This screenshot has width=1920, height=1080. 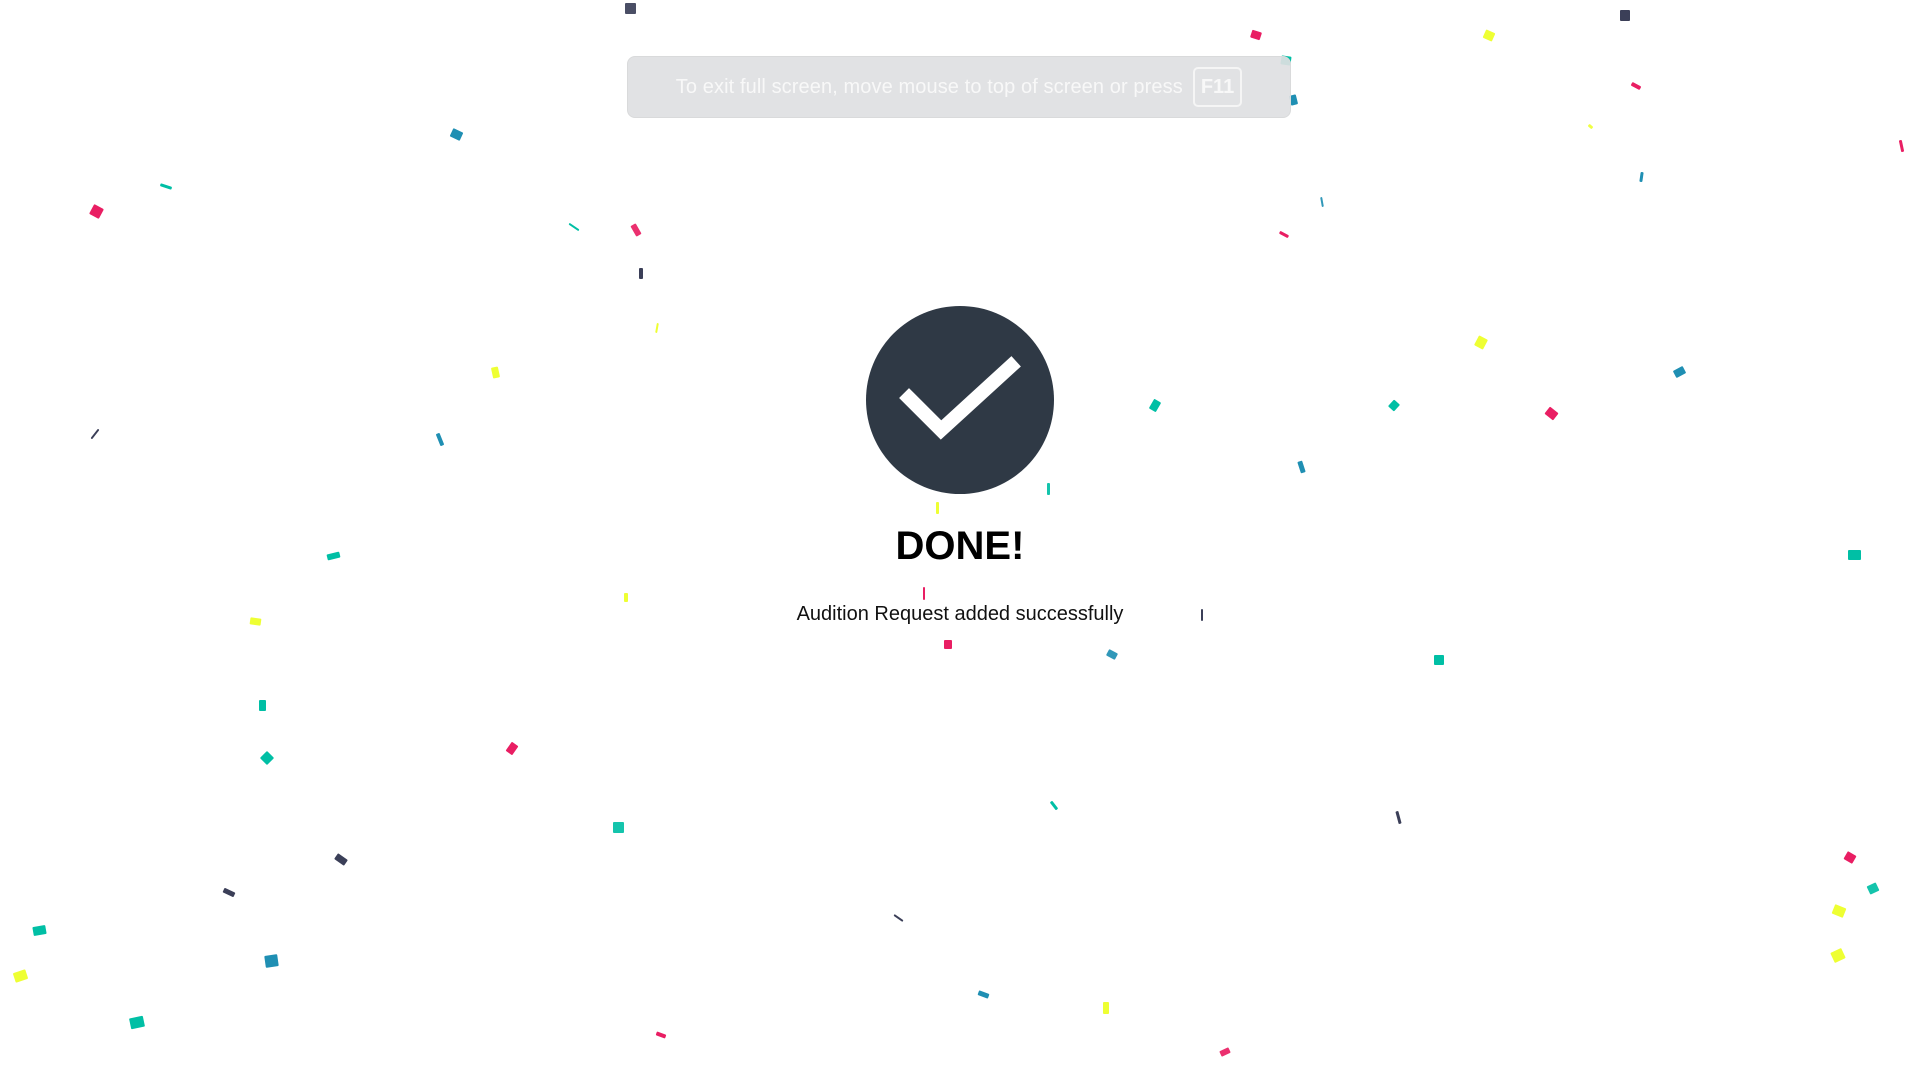 I want to click on checkmark-icon, so click(x=960, y=398).